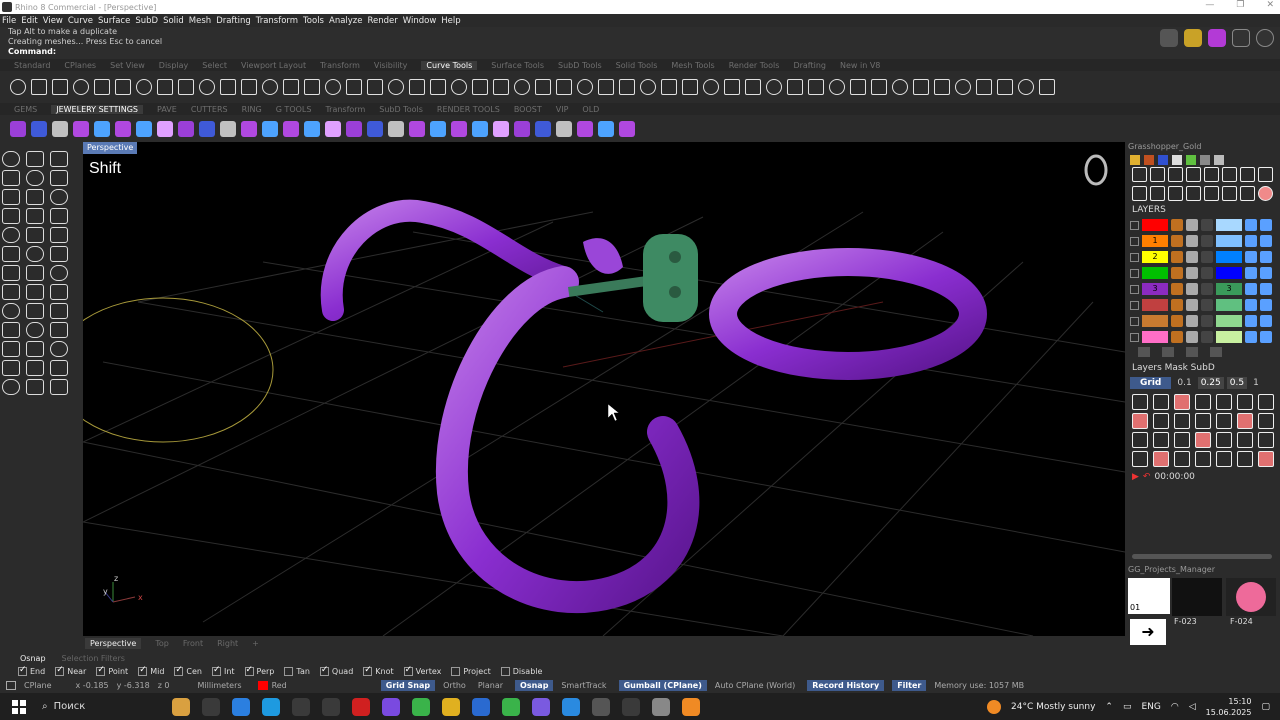 The image size is (1280, 720). Describe the element at coordinates (383, 21) in the screenshot. I see `menu-item-render: Render` at that location.